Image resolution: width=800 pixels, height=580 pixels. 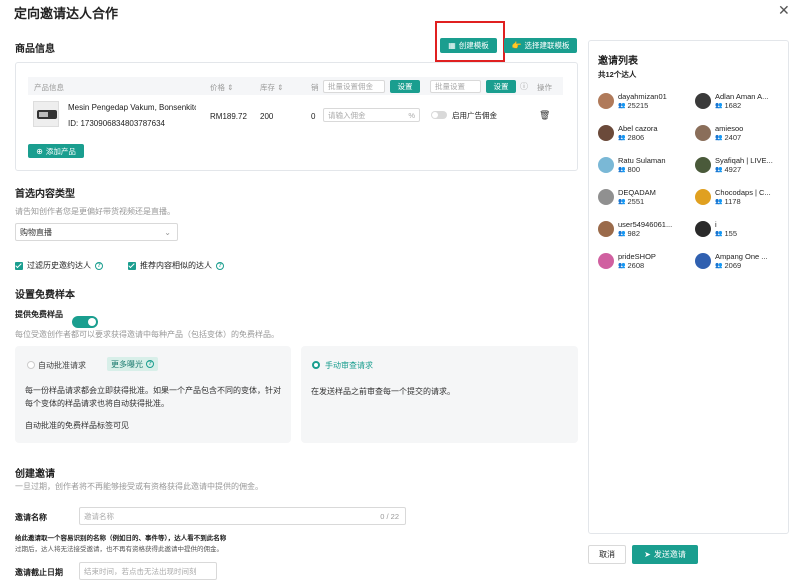 I want to click on hand-pointer-icon: 👉, so click(x=516, y=45).